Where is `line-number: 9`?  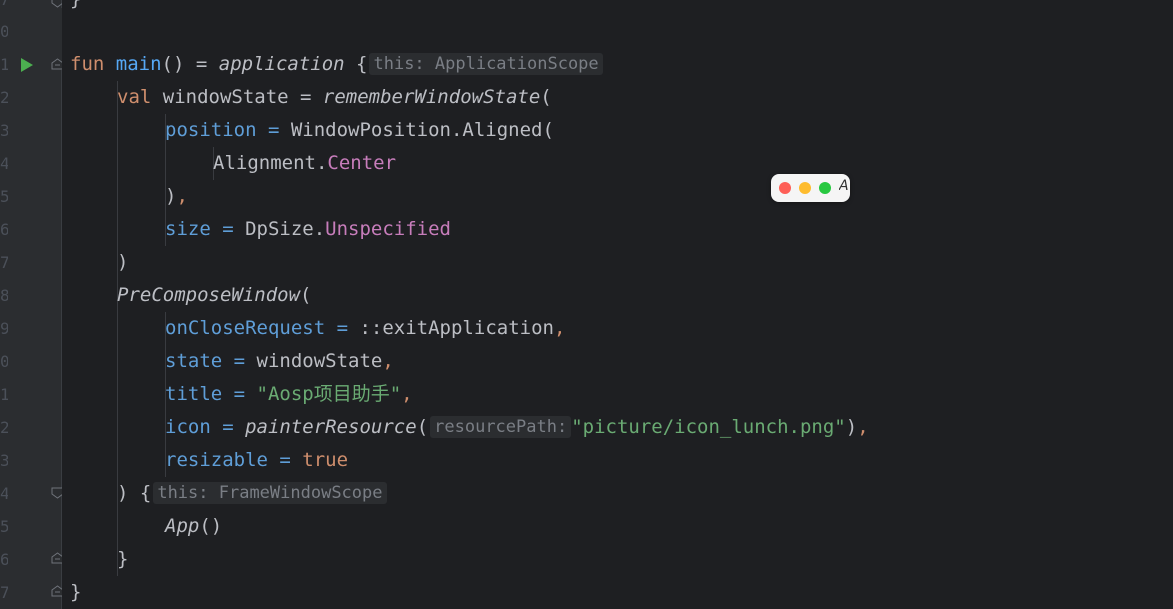
line-number: 9 is located at coordinates (4, 328).